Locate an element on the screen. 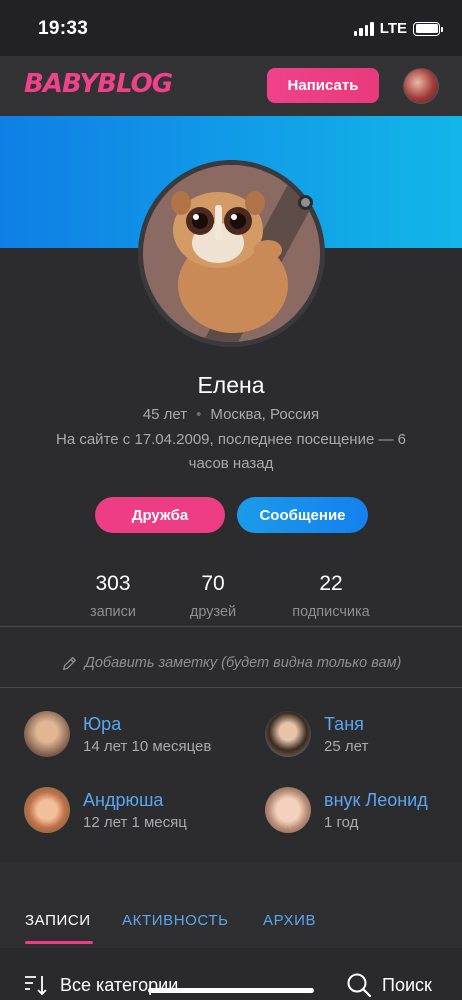  member-age: 25 лет is located at coordinates (346, 746).